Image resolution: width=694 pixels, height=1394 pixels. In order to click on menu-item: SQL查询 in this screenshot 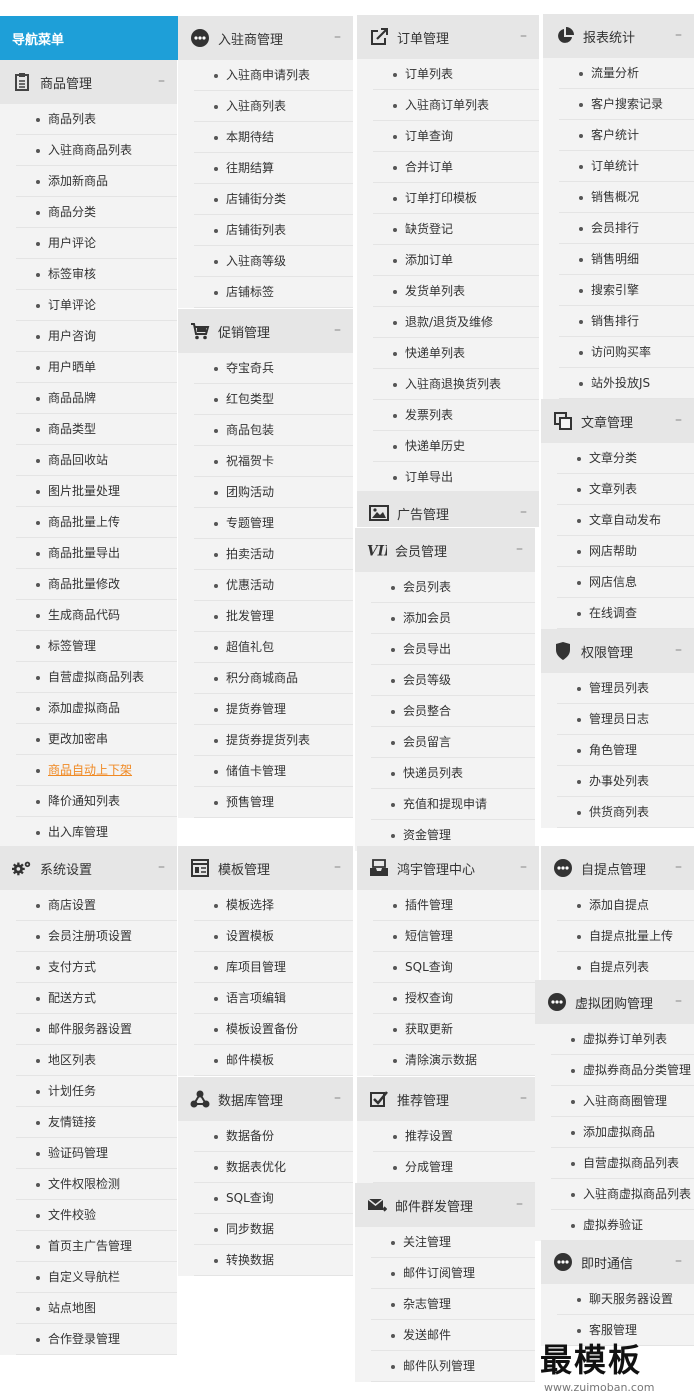, I will do `click(456, 967)`.